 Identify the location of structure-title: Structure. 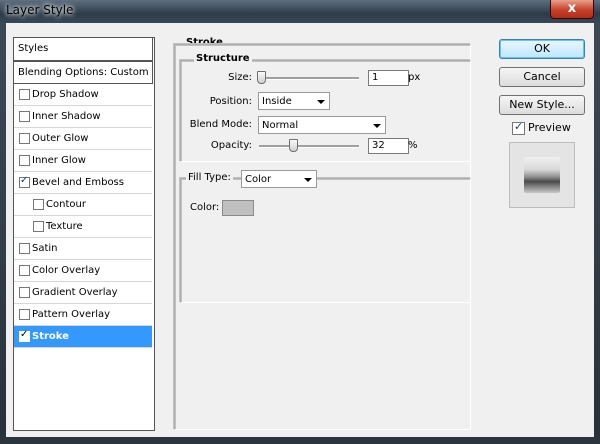
(223, 58).